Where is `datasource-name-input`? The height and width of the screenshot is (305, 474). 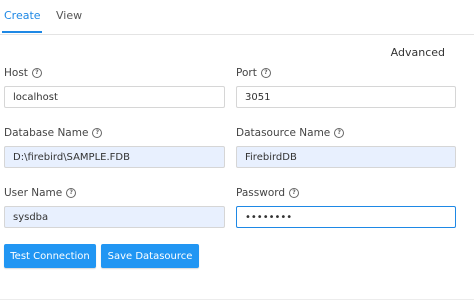 datasource-name-input is located at coordinates (346, 157).